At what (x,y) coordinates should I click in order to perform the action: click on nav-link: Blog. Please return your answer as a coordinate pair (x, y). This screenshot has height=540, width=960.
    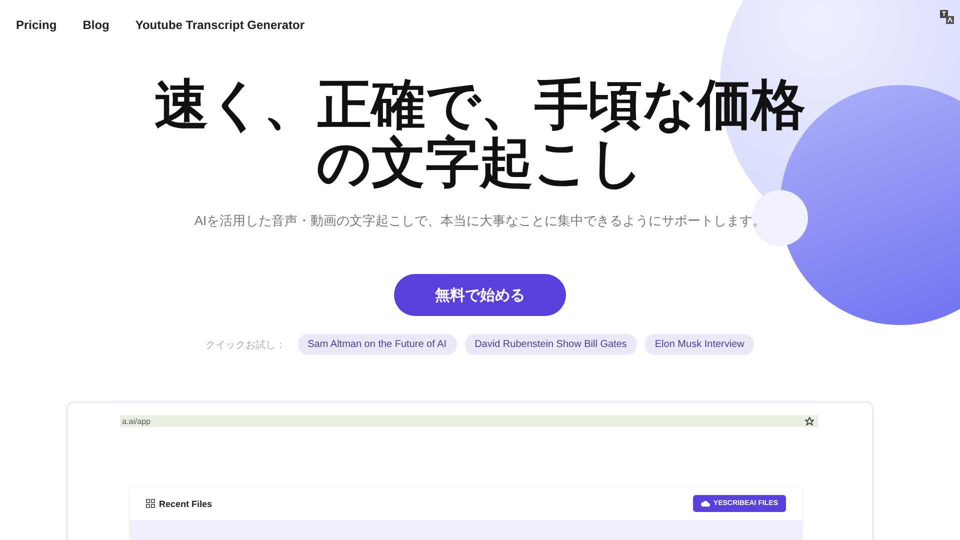
    Looking at the image, I should click on (96, 25).